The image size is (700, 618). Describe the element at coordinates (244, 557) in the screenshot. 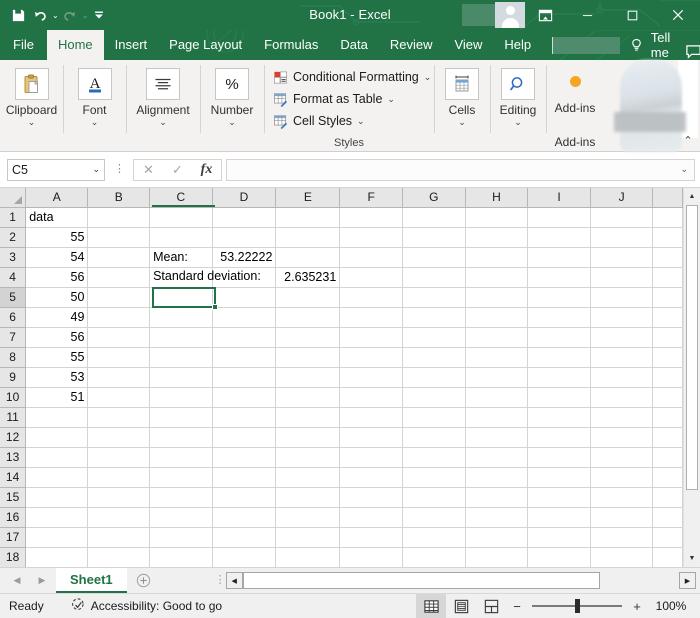

I see `cell-d18` at that location.